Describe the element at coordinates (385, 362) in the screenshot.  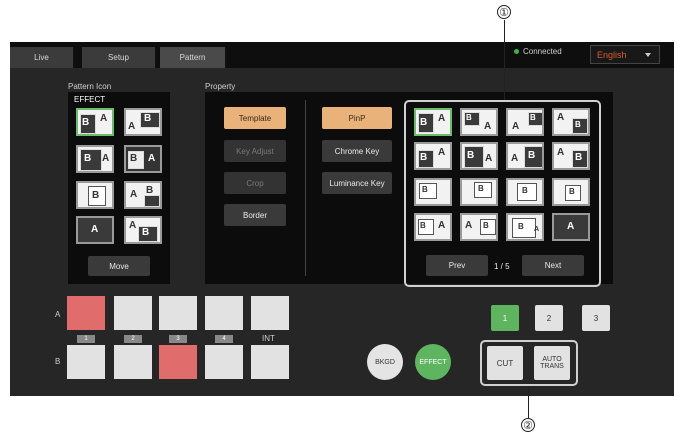
I see `bkgd-button: BKGD` at that location.